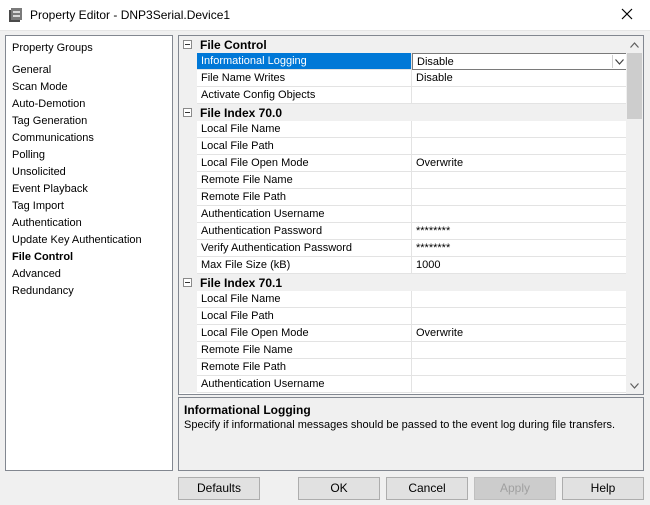 The image size is (650, 505). I want to click on property-name: File Name Writes, so click(304, 78).